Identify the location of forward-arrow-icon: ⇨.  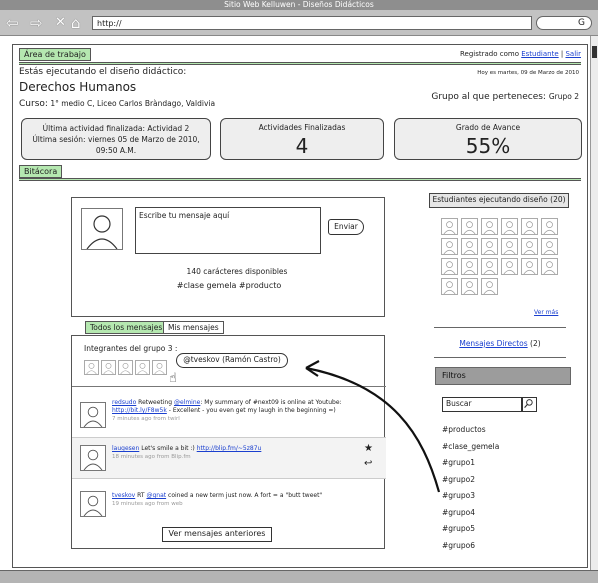
(36, 23).